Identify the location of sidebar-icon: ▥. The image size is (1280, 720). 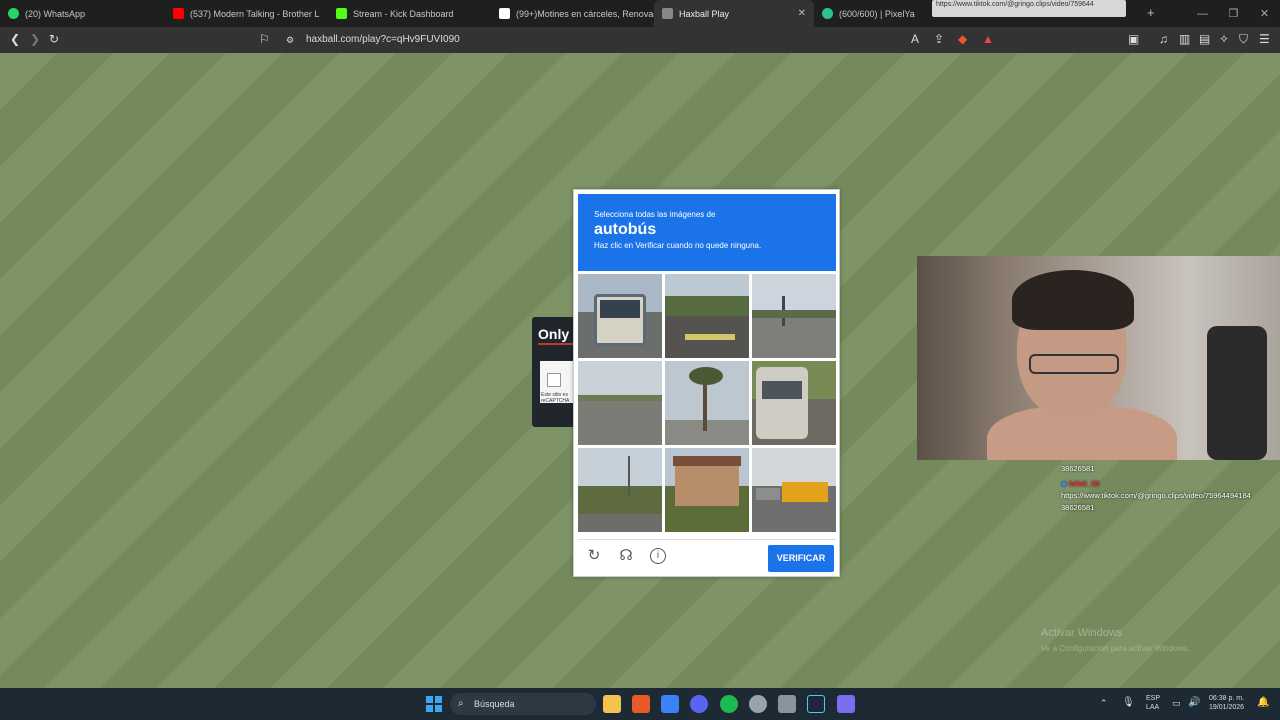
(1184, 39).